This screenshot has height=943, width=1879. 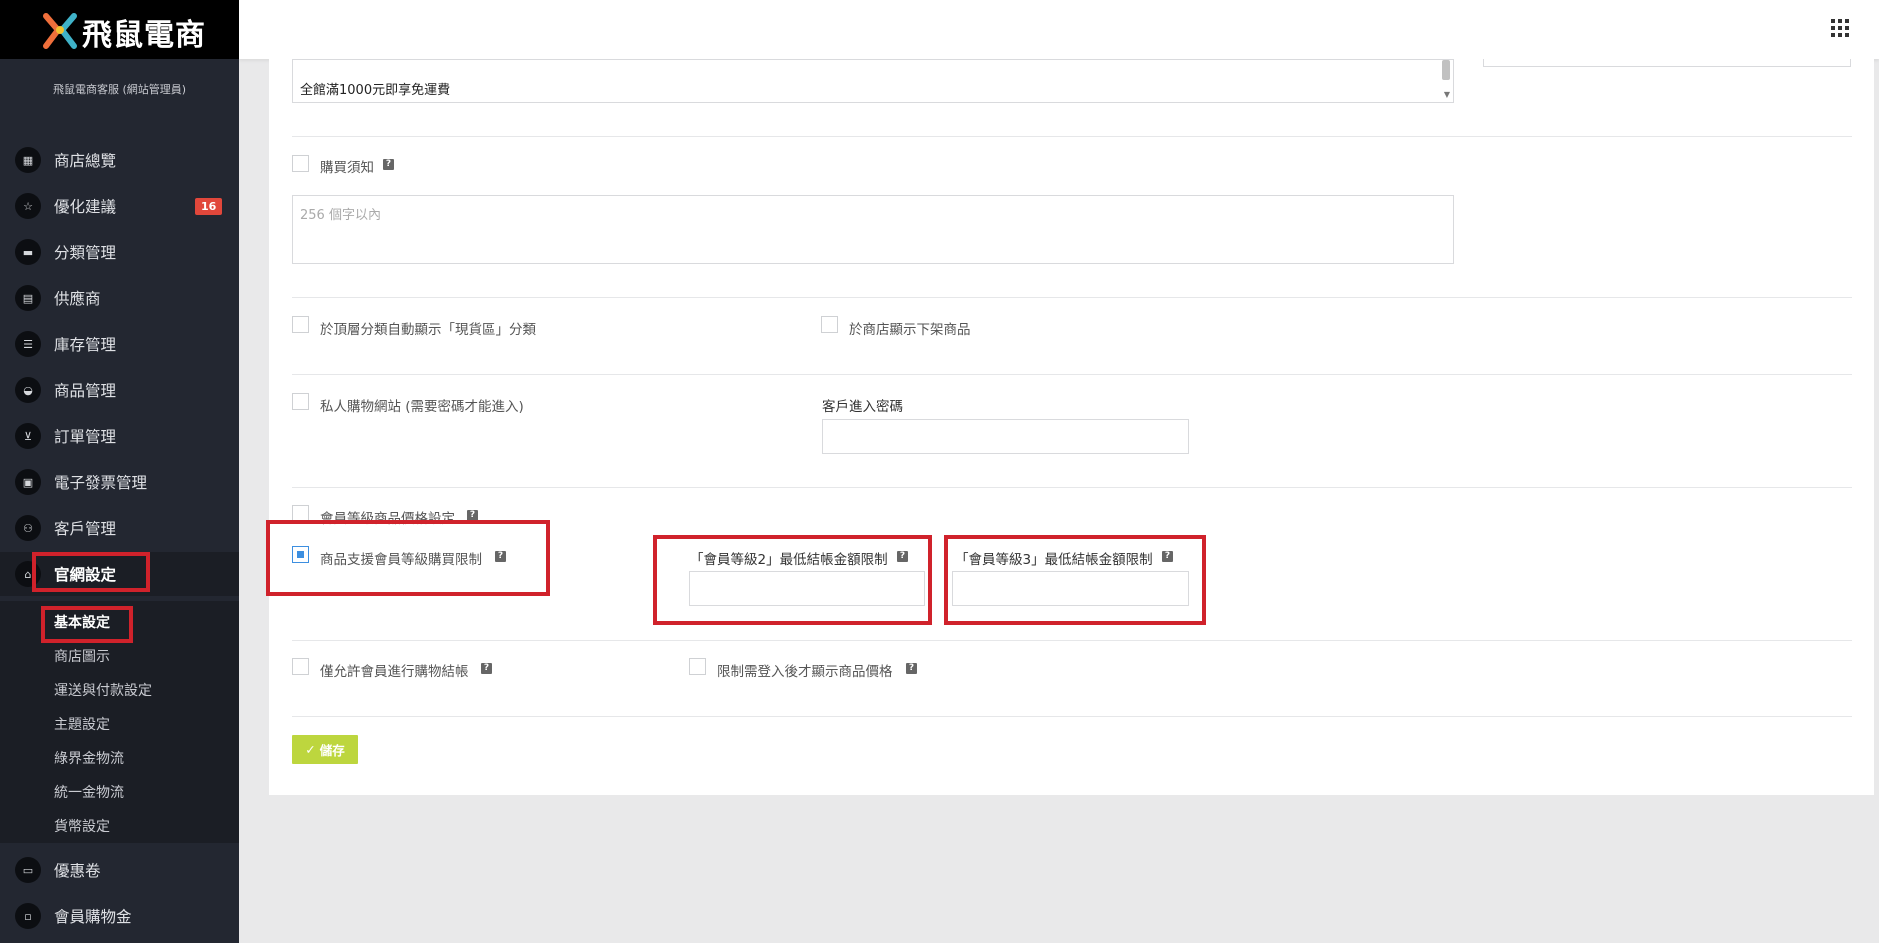 I want to click on count-badge: 16, so click(x=209, y=206).